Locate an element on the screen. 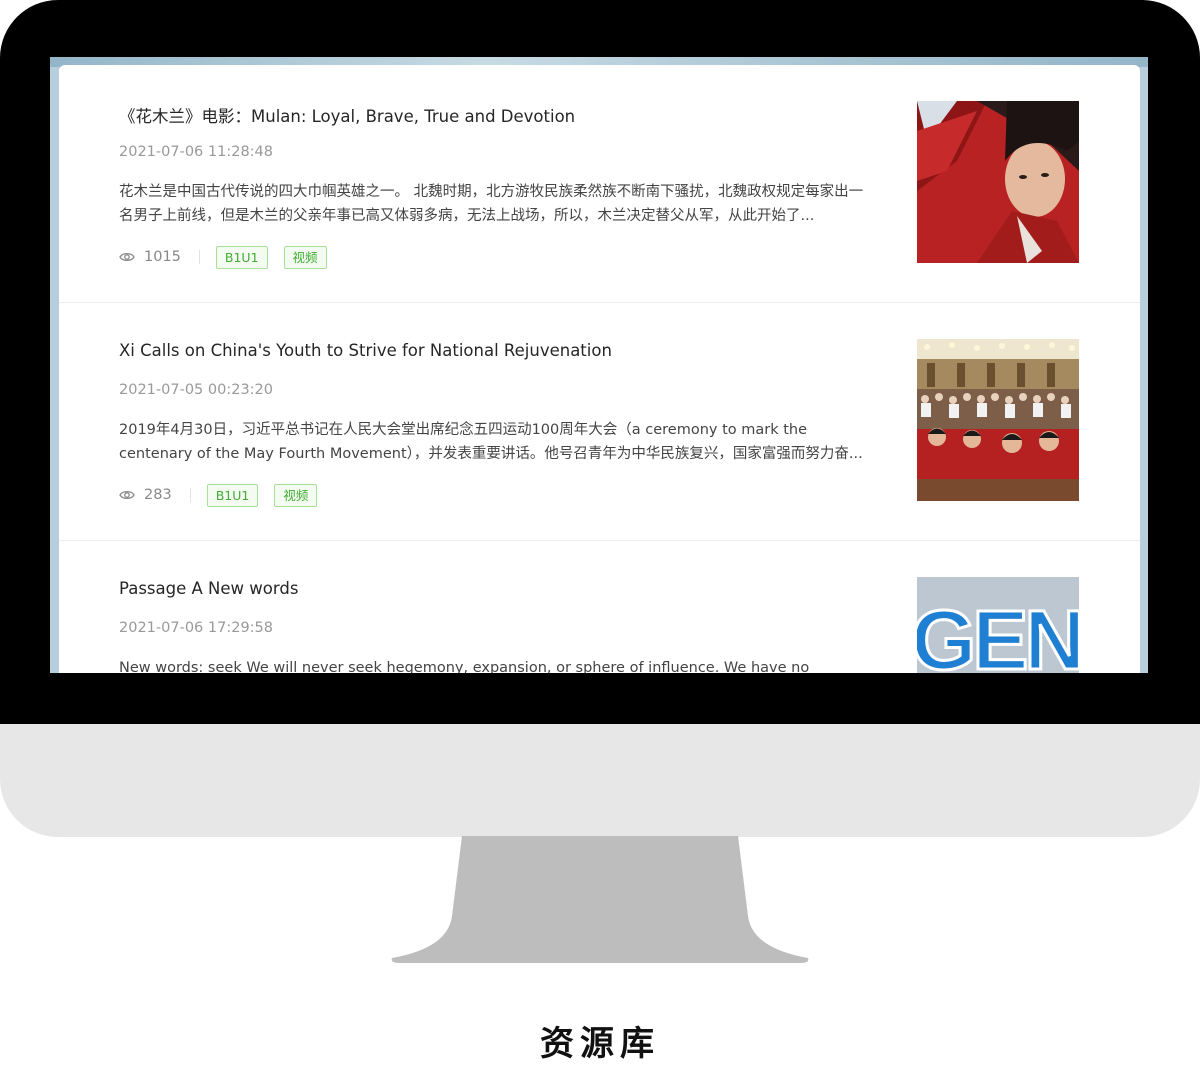 This screenshot has height=1075, width=1200. article-meta: 1015 B1U1 视频 is located at coordinates (231, 257).